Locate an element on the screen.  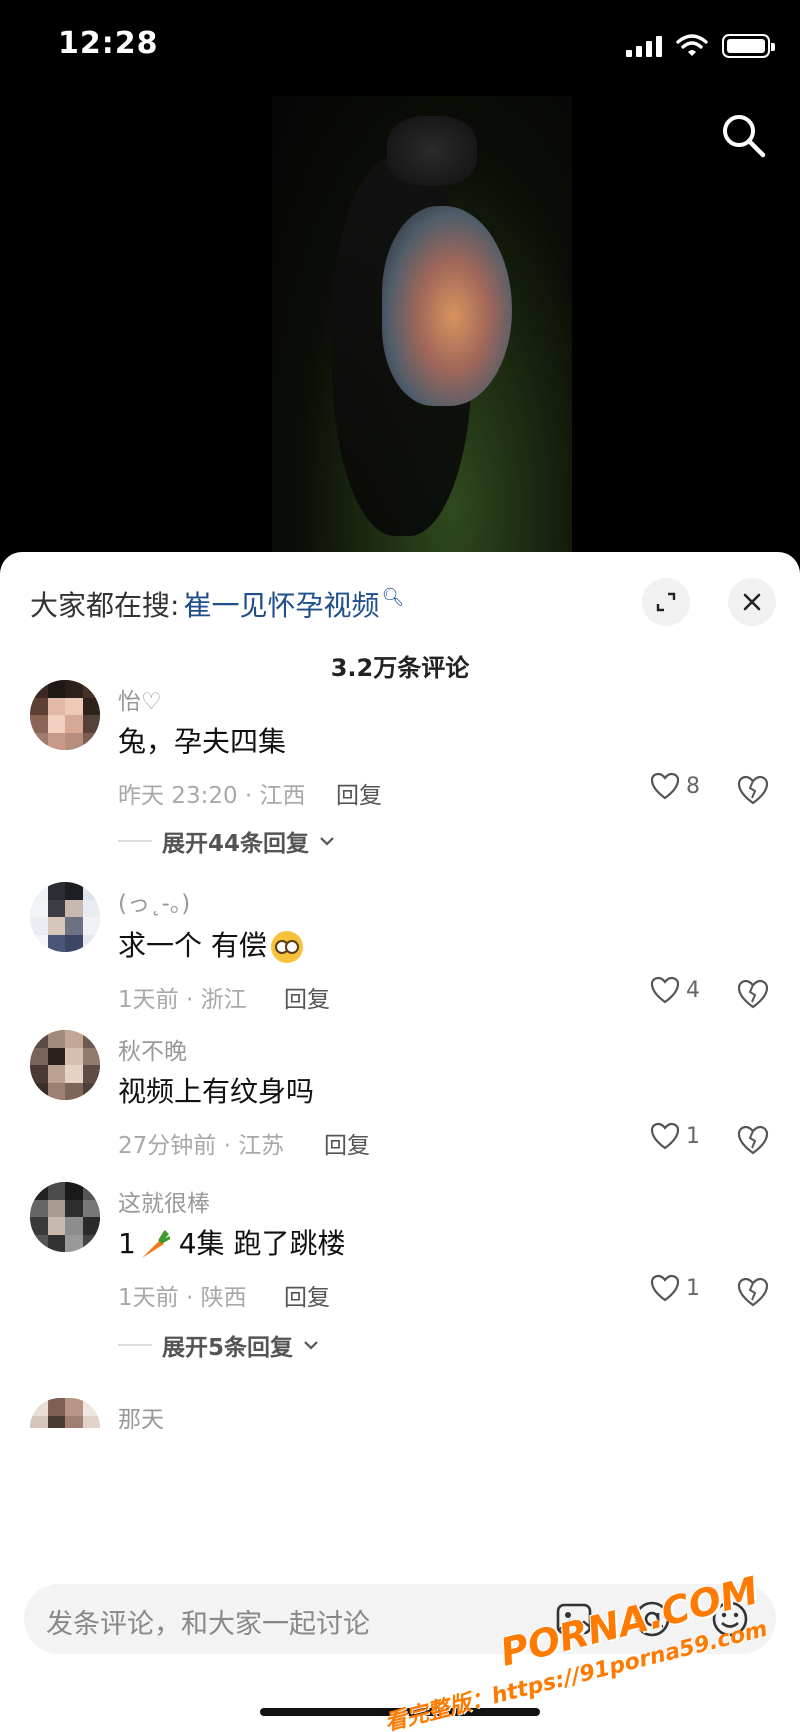
wifi-icon is located at coordinates (692, 45).